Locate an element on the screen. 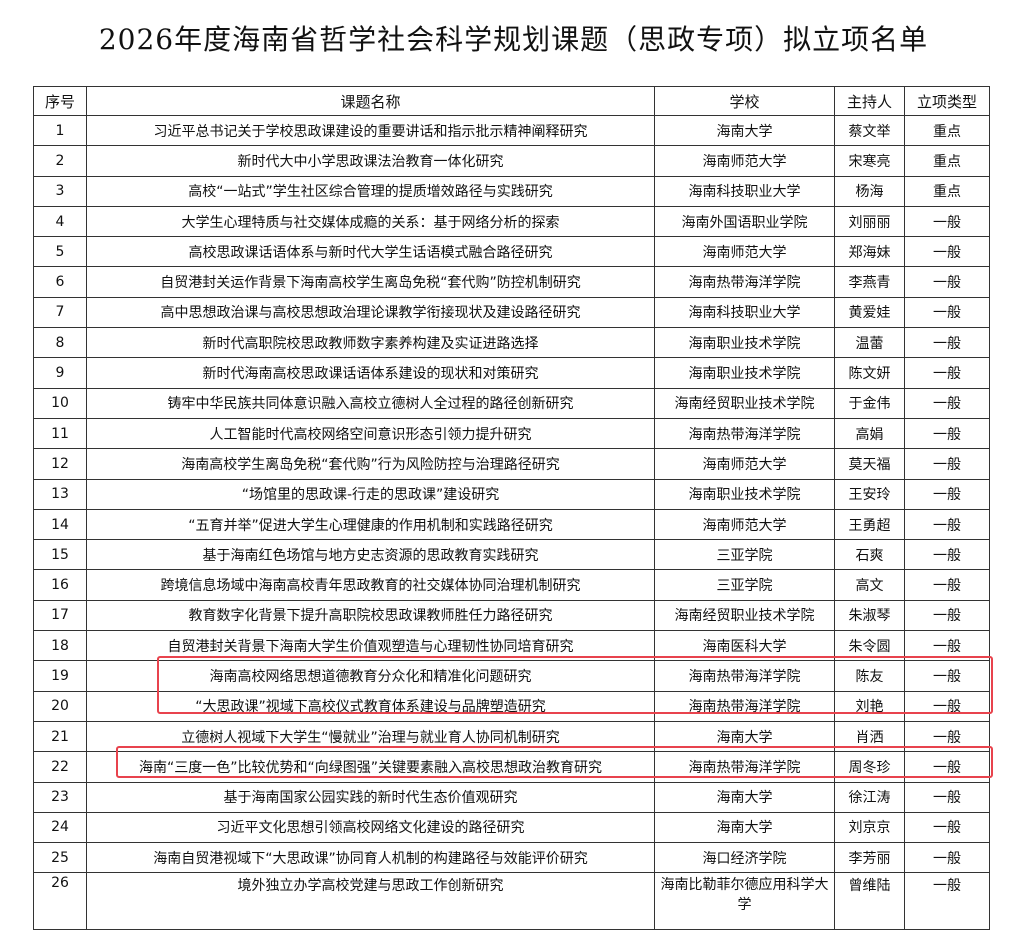  cell-host: 周冬珍 is located at coordinates (869, 767).